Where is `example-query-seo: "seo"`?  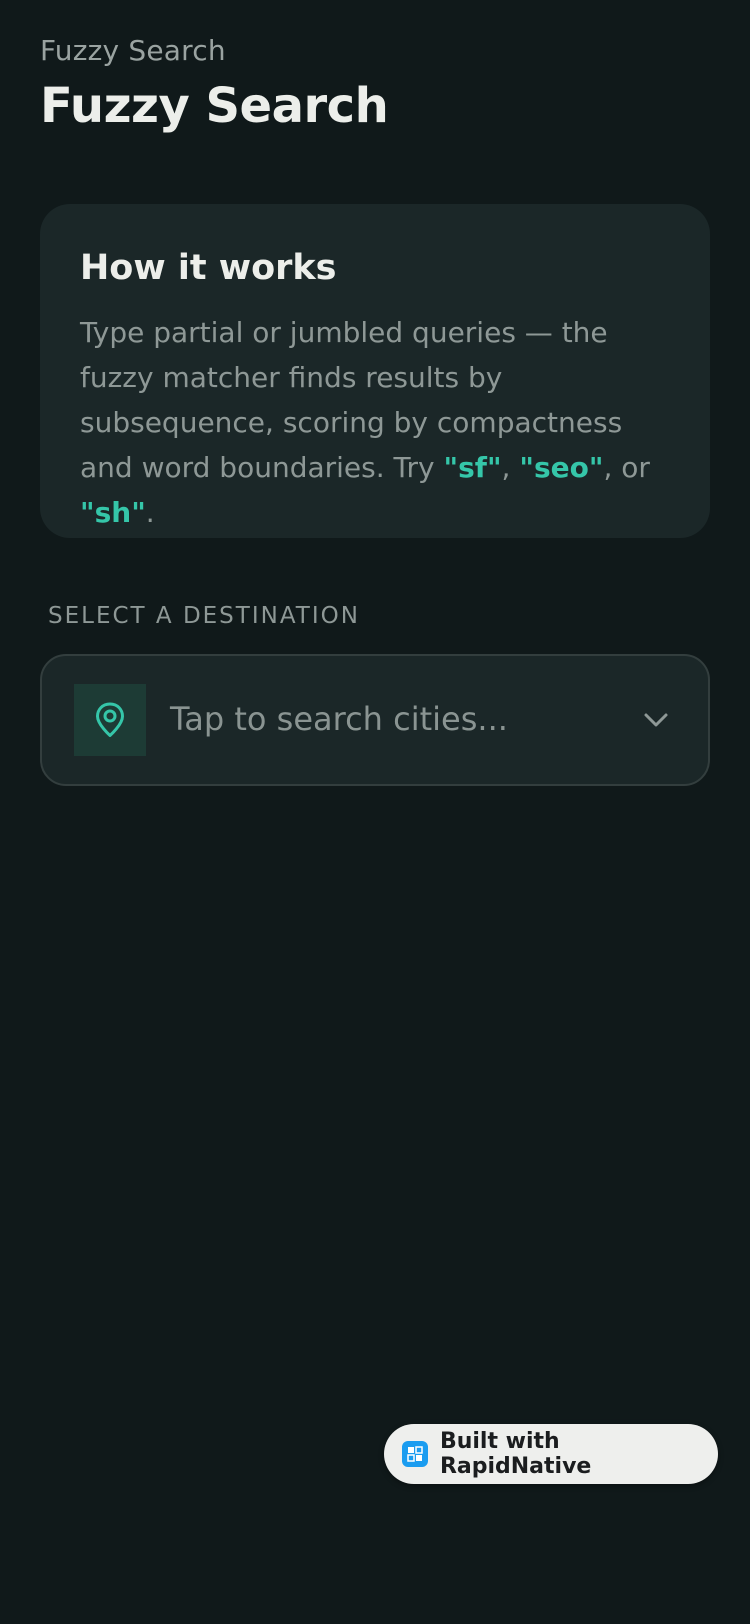
example-query-seo: "seo" is located at coordinates (561, 467).